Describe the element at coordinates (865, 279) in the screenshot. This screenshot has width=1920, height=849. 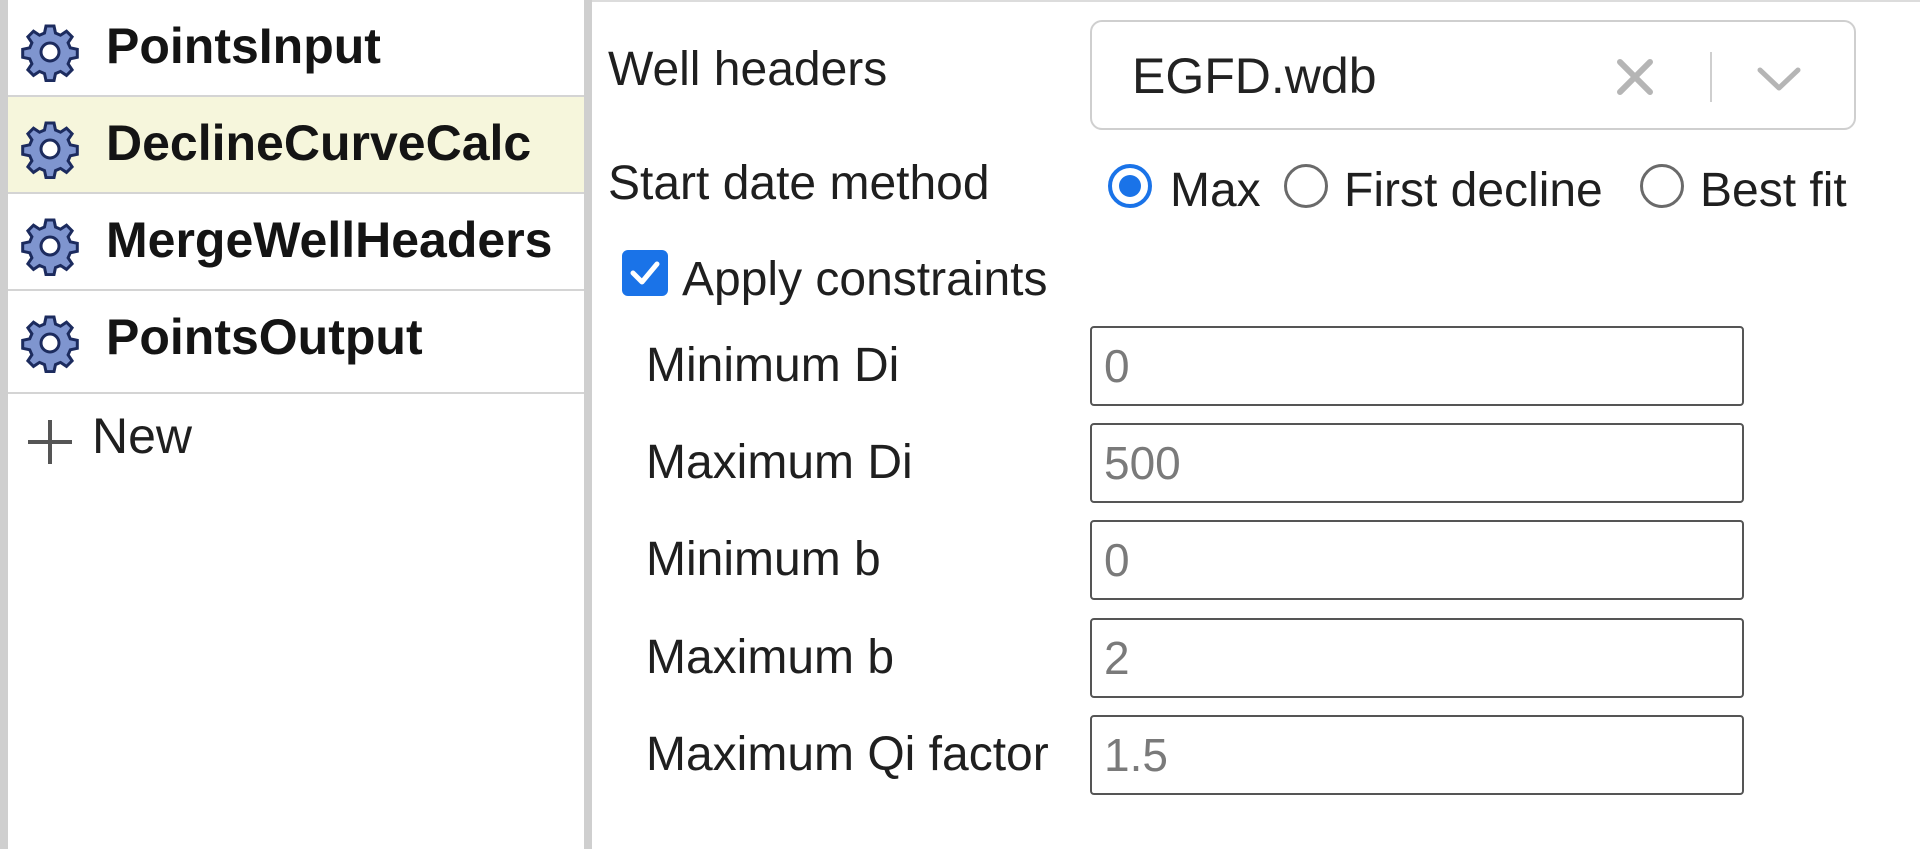
I see `apply-constraints-label: Apply constraints` at that location.